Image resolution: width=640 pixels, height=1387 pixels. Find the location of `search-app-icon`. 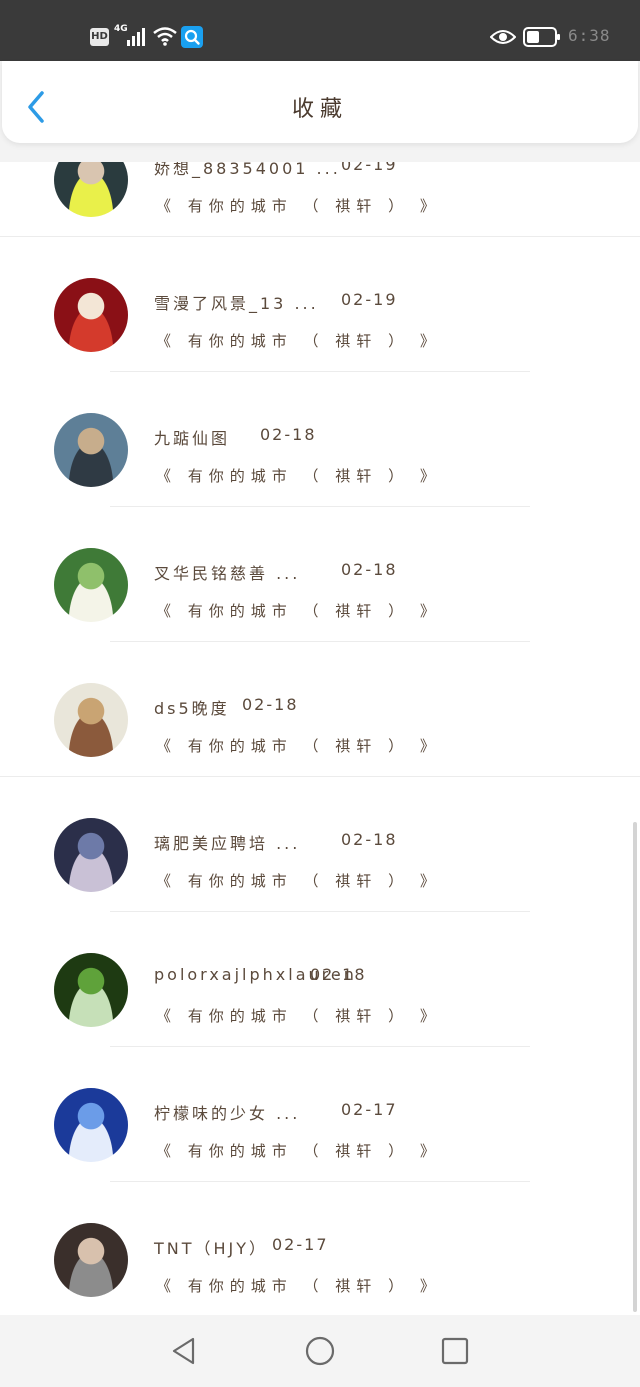

search-app-icon is located at coordinates (192, 37).